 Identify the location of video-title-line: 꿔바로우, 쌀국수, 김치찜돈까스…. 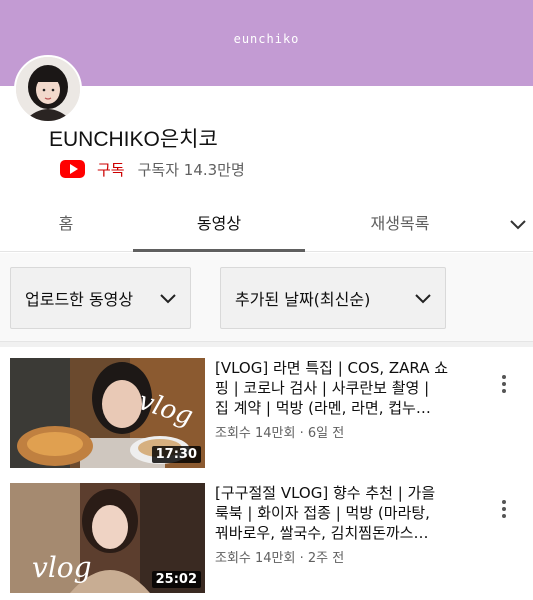
(322, 533).